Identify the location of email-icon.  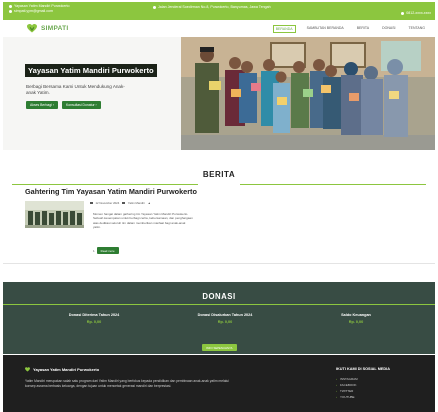
(10, 11).